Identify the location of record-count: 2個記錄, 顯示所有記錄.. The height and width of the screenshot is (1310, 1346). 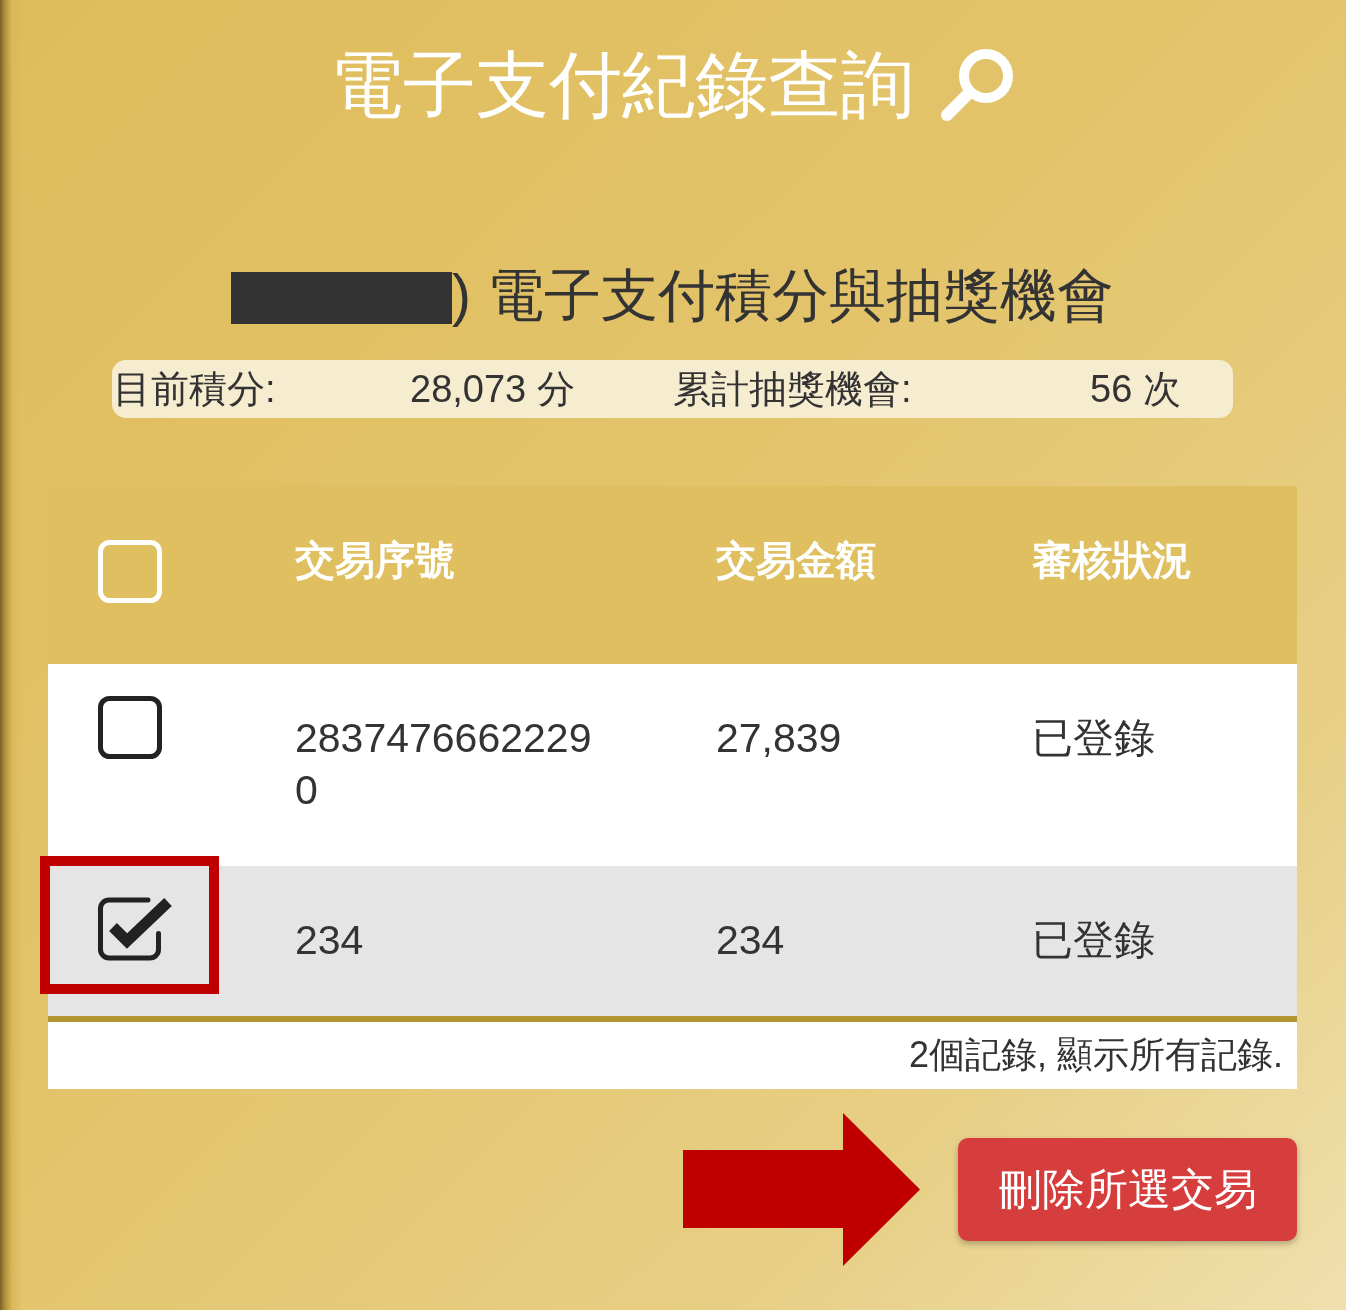
(1095, 1055).